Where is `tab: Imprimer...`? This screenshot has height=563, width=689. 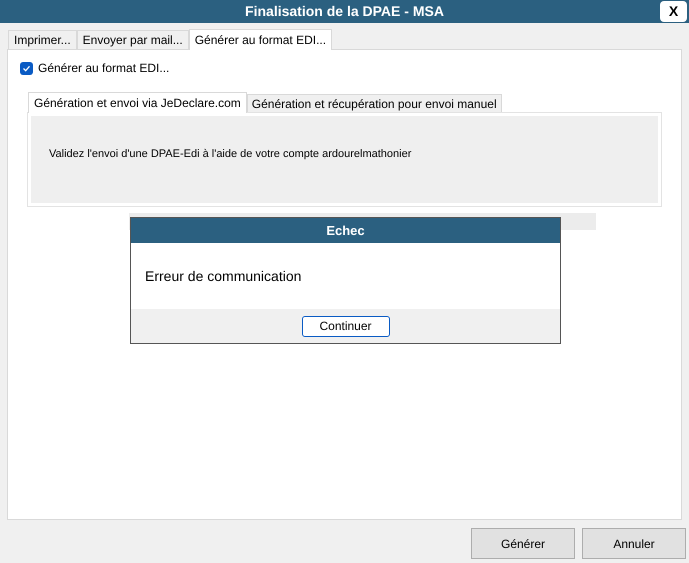
tab: Imprimer... is located at coordinates (42, 39).